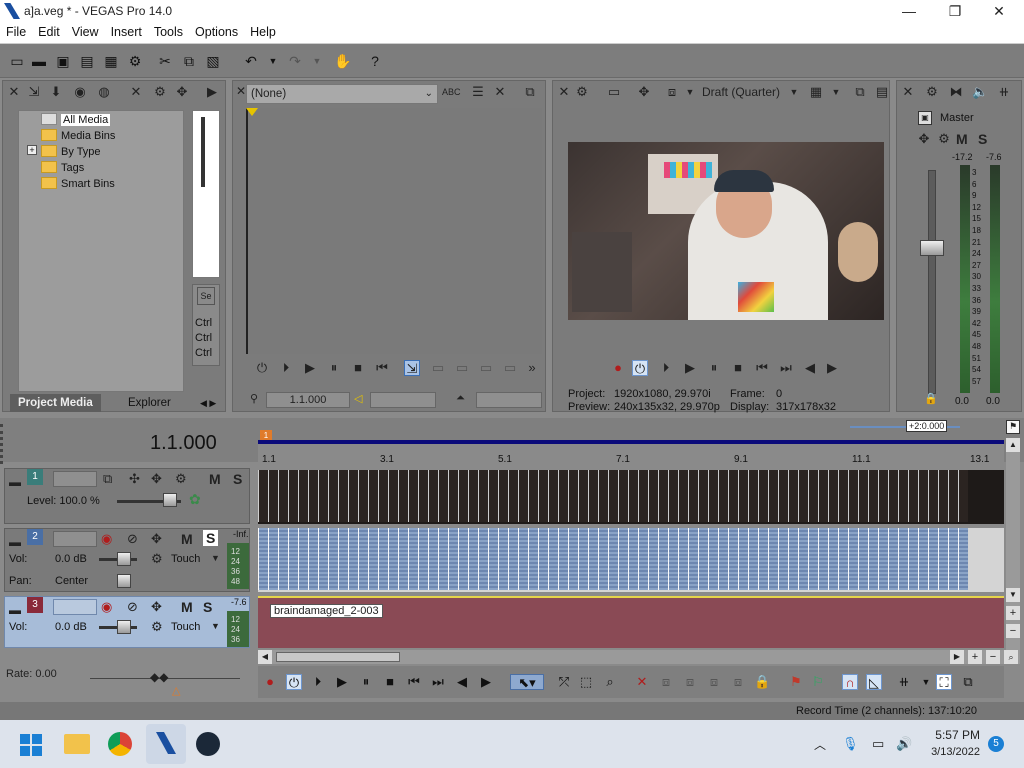 Image resolution: width=1024 pixels, height=768 pixels. Describe the element at coordinates (993, 657) in the screenshot. I see `zoom-out-icon: −` at that location.